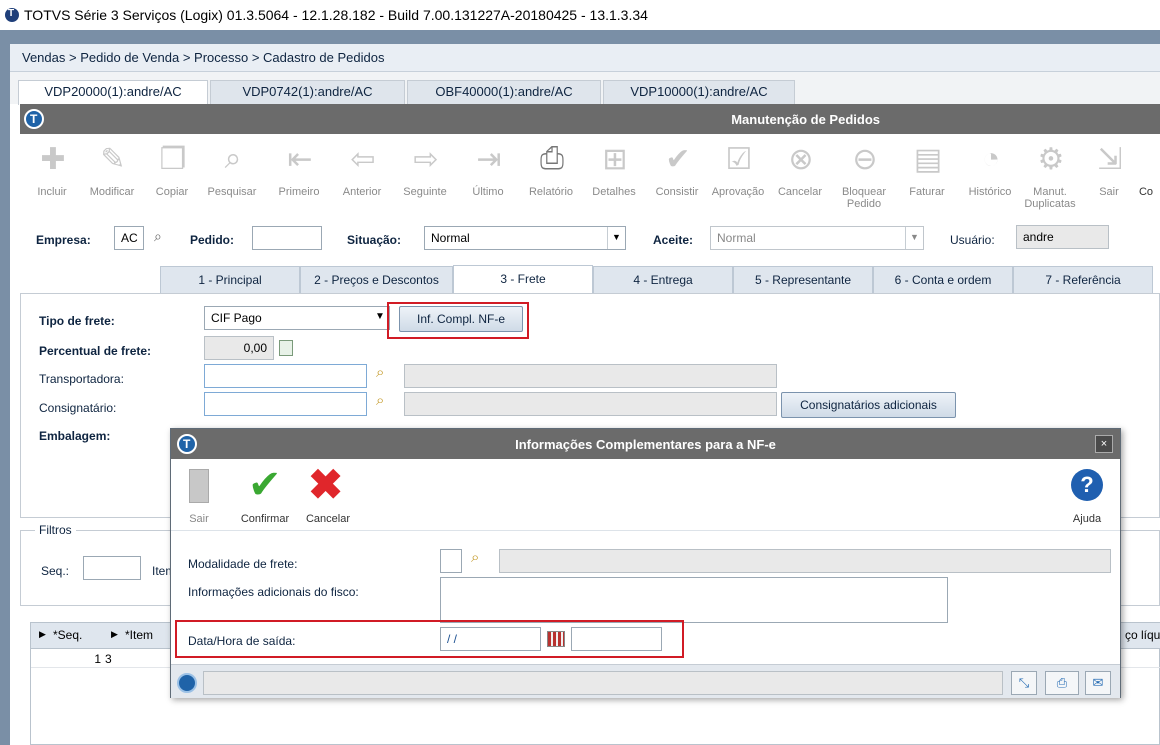 The height and width of the screenshot is (745, 1160). I want to click on historico-button: ◔ Histórico, so click(990, 175).